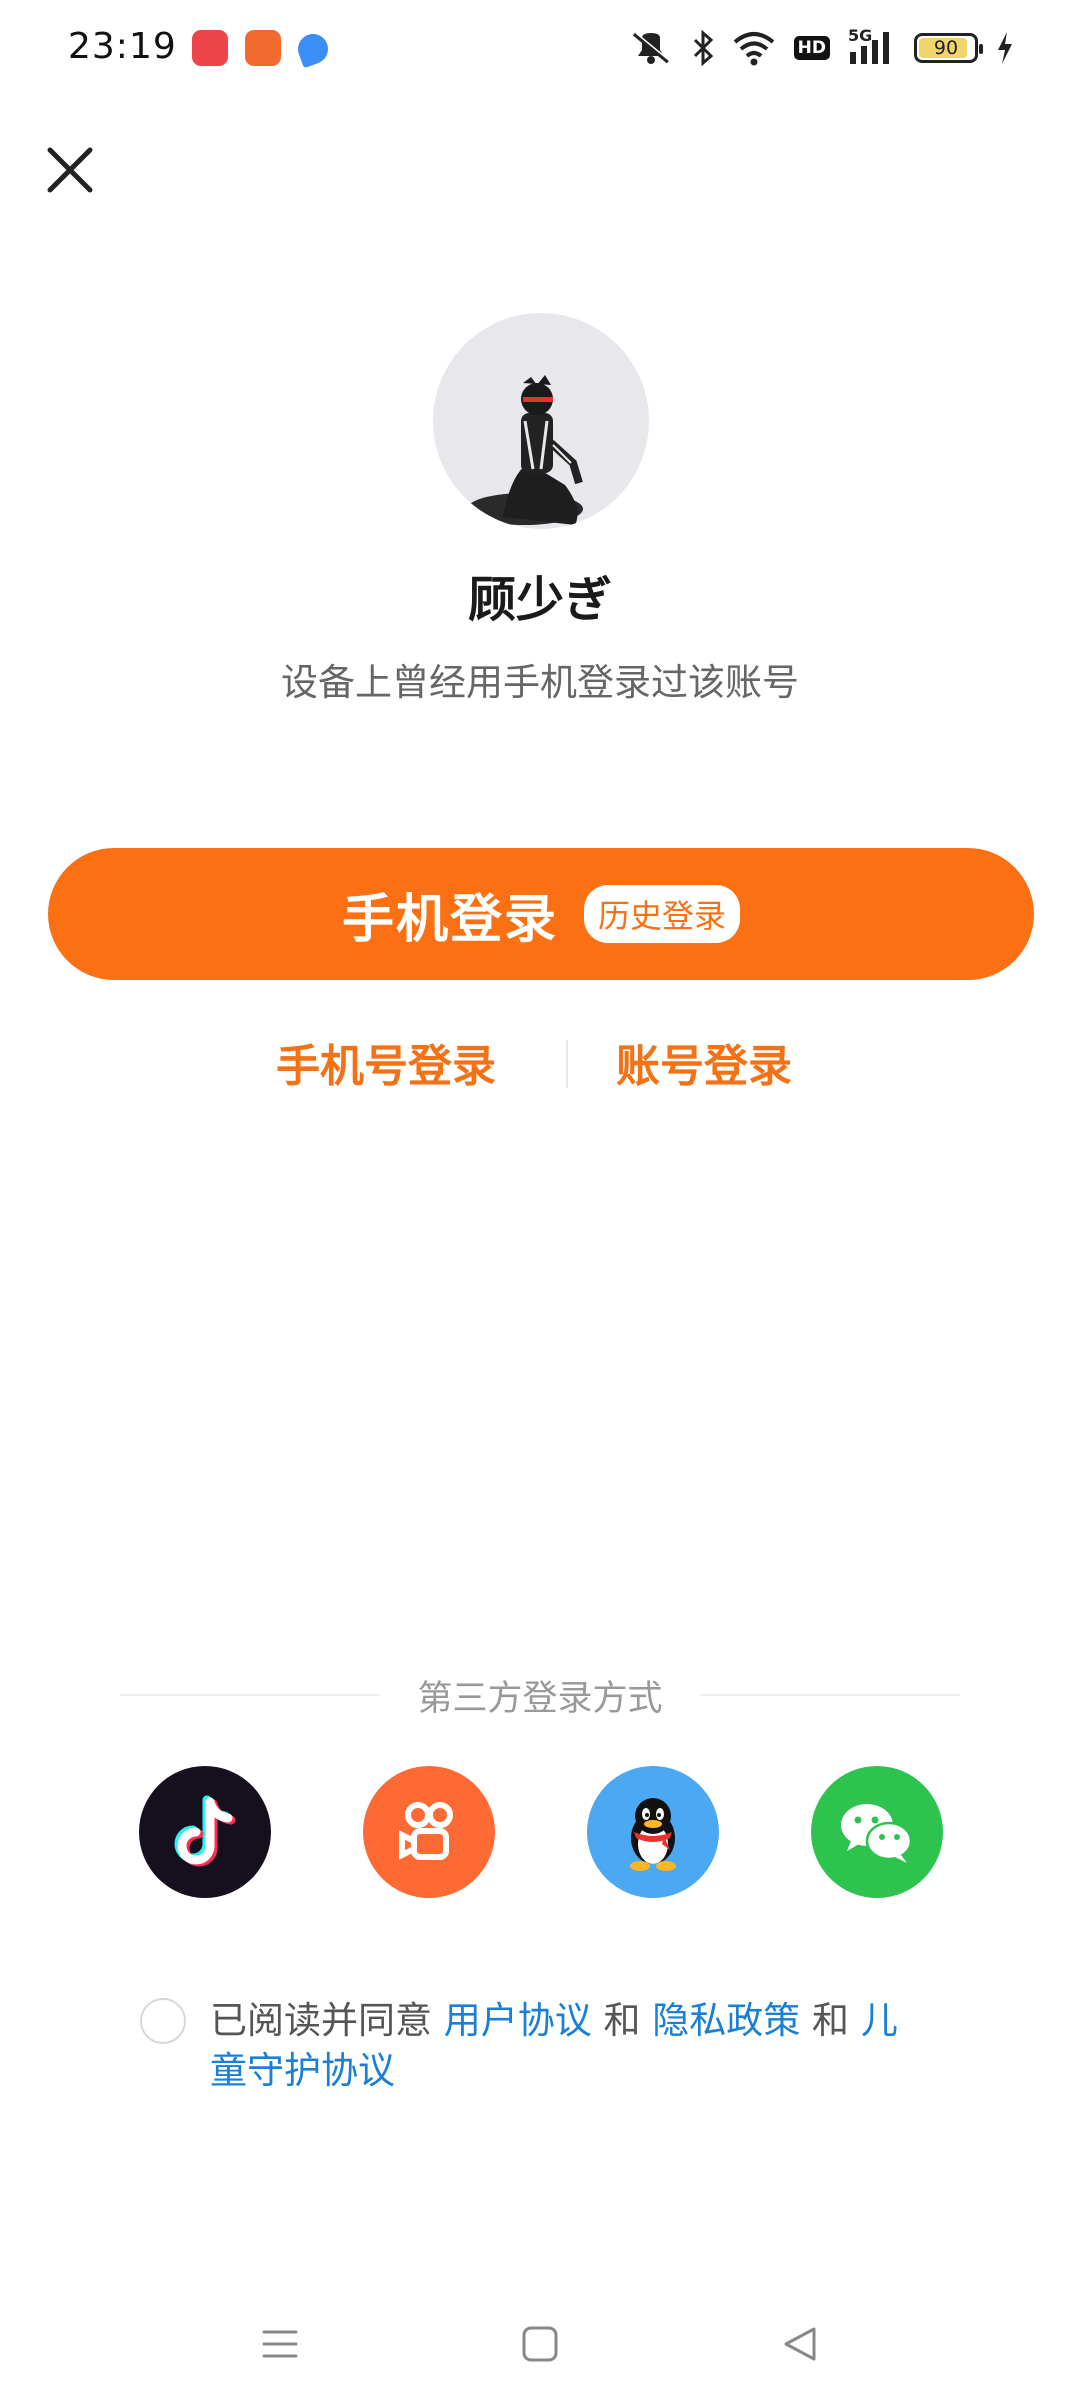 The height and width of the screenshot is (2400, 1080). I want to click on phone-login-button: 手机登录 历史登录, so click(541, 914).